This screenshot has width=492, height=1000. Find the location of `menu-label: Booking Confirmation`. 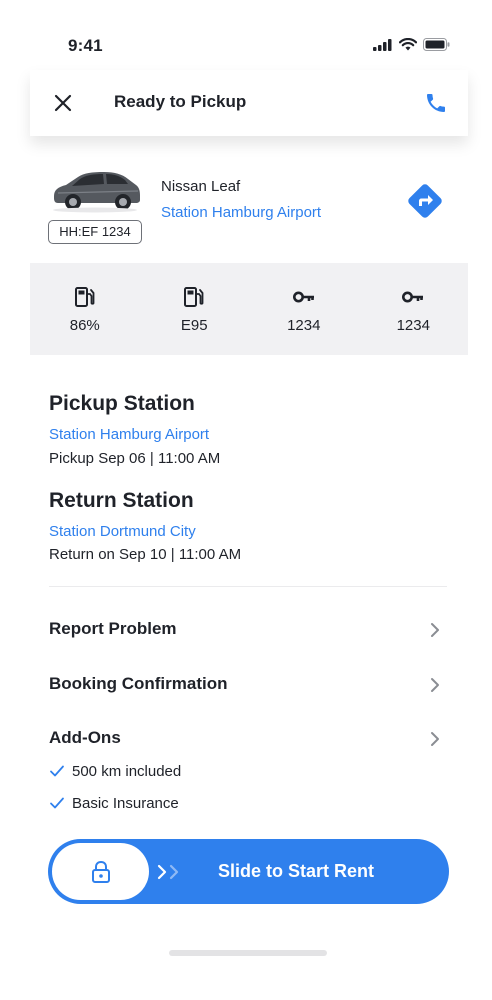

menu-label: Booking Confirmation is located at coordinates (138, 683).